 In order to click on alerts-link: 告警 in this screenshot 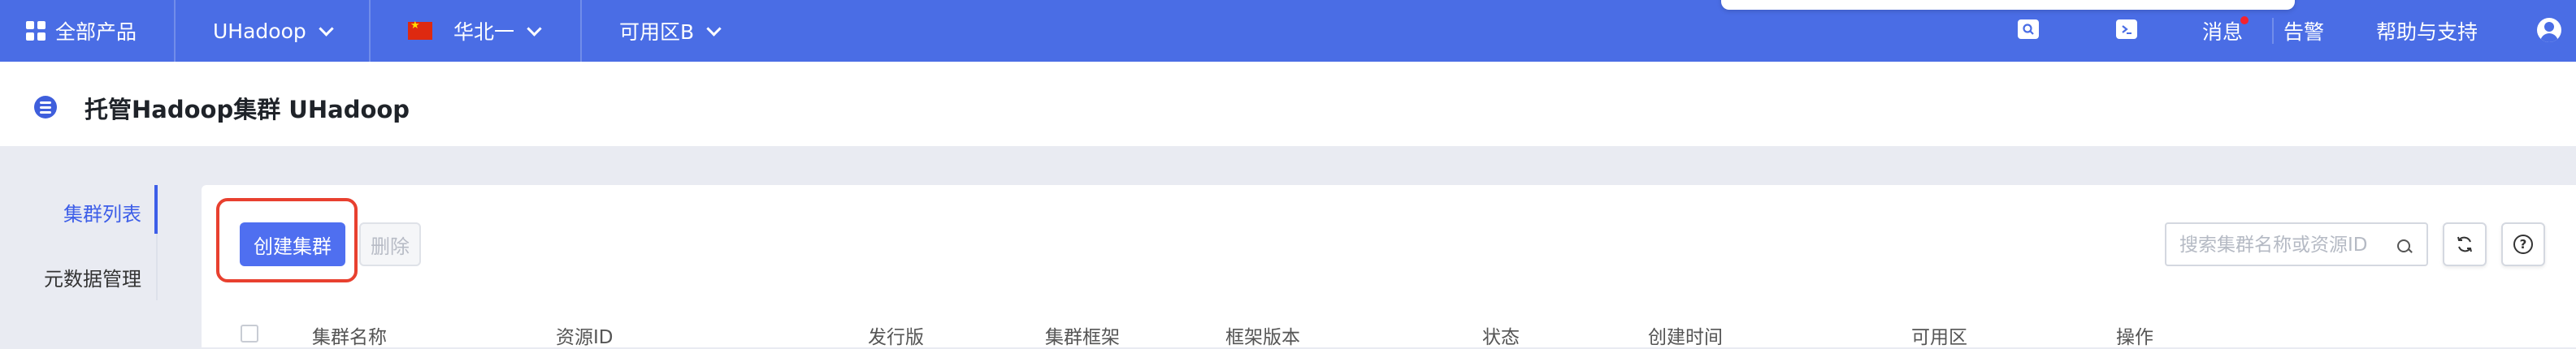, I will do `click(2303, 31)`.